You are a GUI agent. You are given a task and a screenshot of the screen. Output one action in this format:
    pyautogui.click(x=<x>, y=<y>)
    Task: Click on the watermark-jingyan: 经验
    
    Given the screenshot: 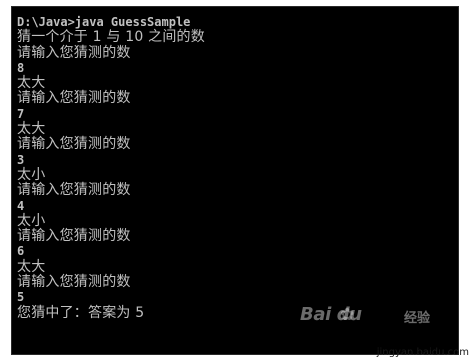 What is the action you would take?
    pyautogui.click(x=417, y=318)
    